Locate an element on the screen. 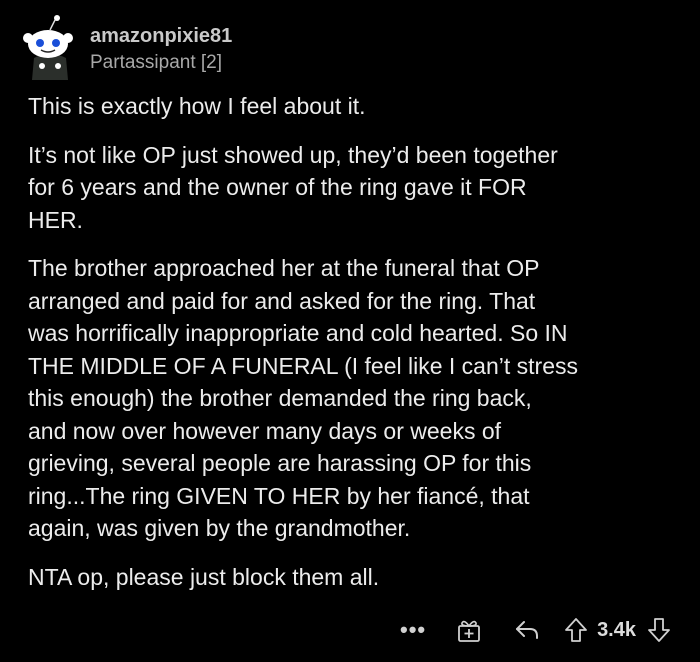  more-options-button: ••• is located at coordinates (413, 630).